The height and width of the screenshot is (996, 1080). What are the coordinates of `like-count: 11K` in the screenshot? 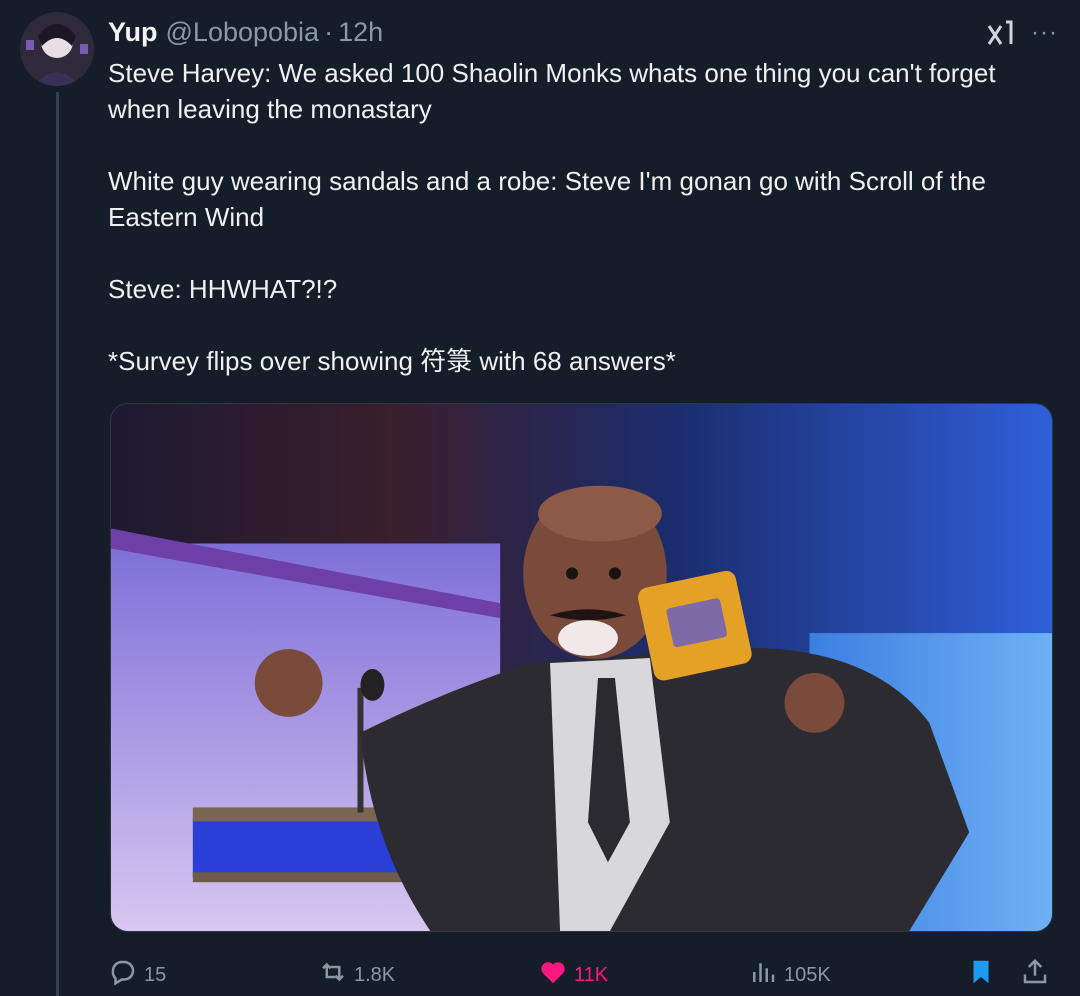 It's located at (591, 974).